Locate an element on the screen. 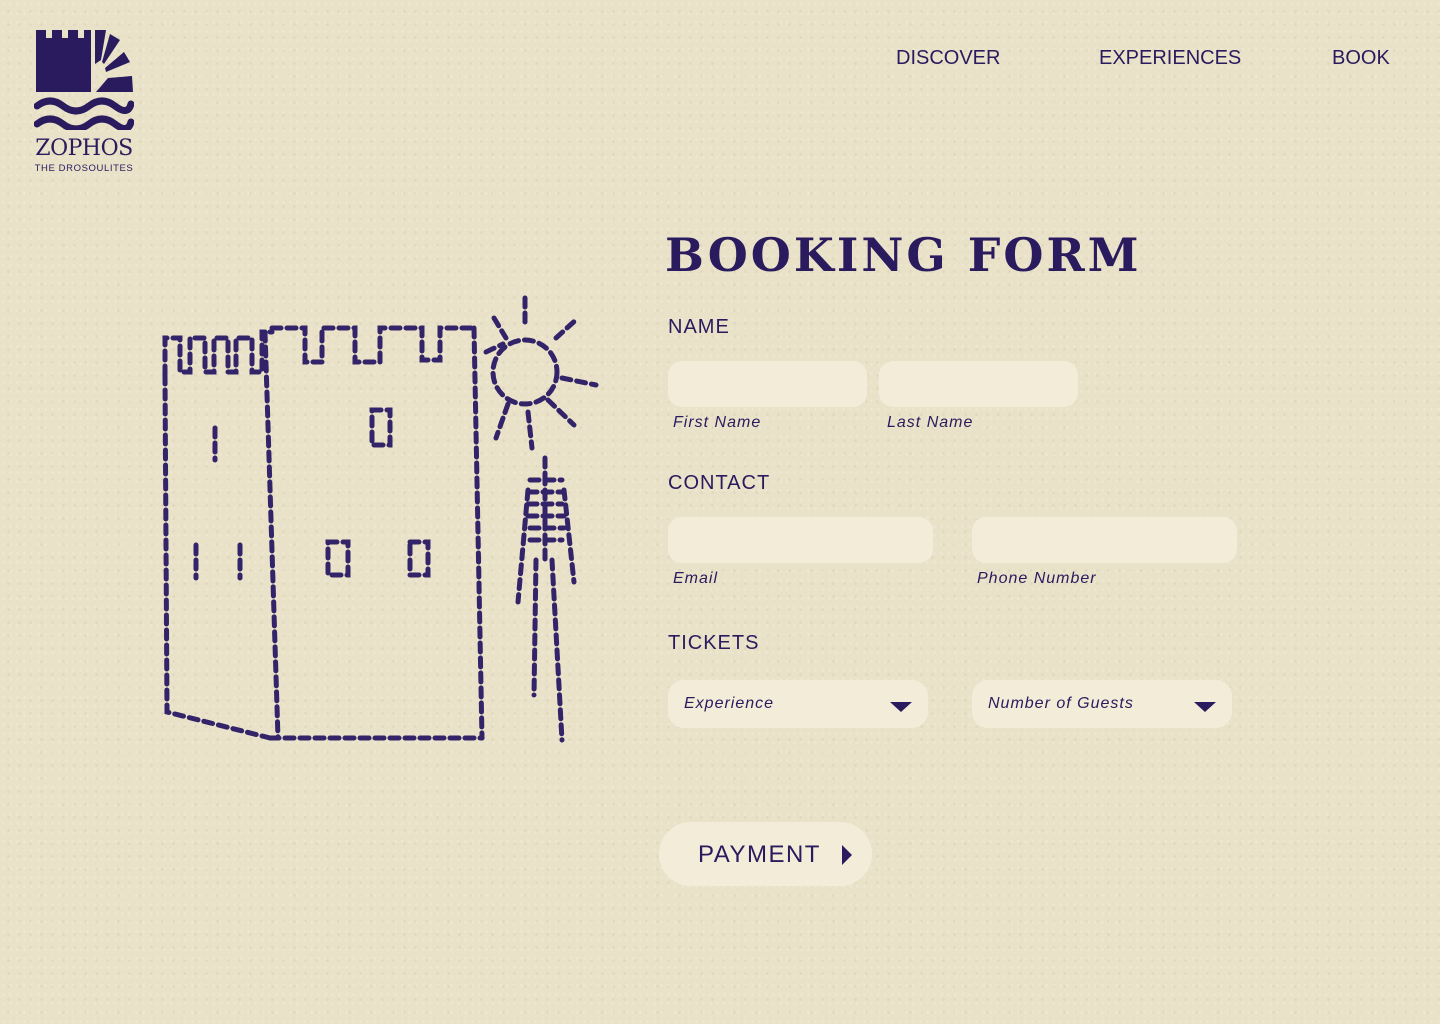  brand-logo: ZOPHOS THE DROSOULITES is located at coordinates (85, 102).